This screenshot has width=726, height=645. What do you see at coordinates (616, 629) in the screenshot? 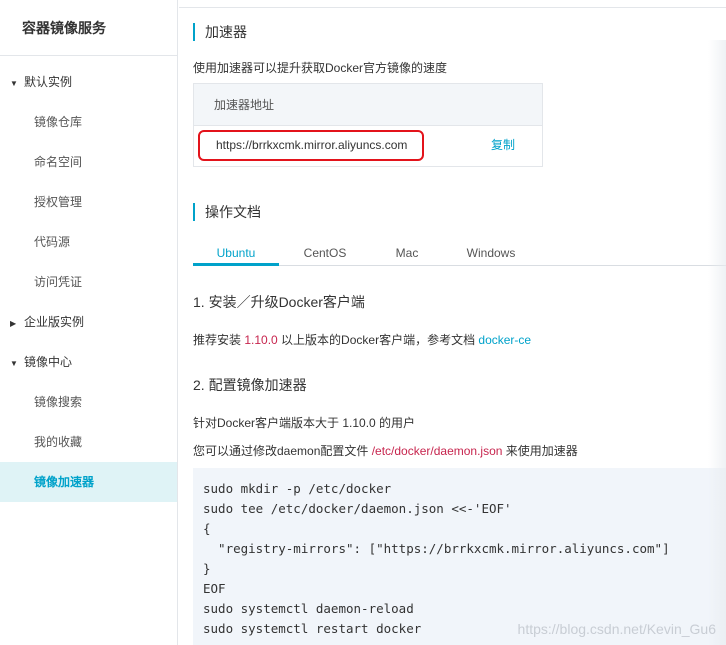
I see `watermark: https://blog.csdn.net/Kevin_Gu6` at bounding box center [616, 629].